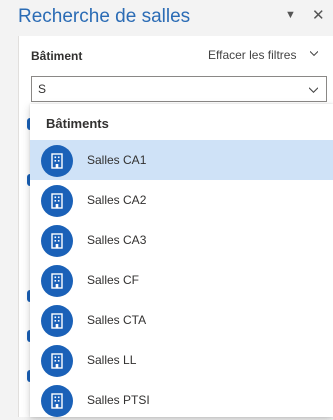  What do you see at coordinates (117, 320) in the screenshot?
I see `list-item-label: Salles CTA` at bounding box center [117, 320].